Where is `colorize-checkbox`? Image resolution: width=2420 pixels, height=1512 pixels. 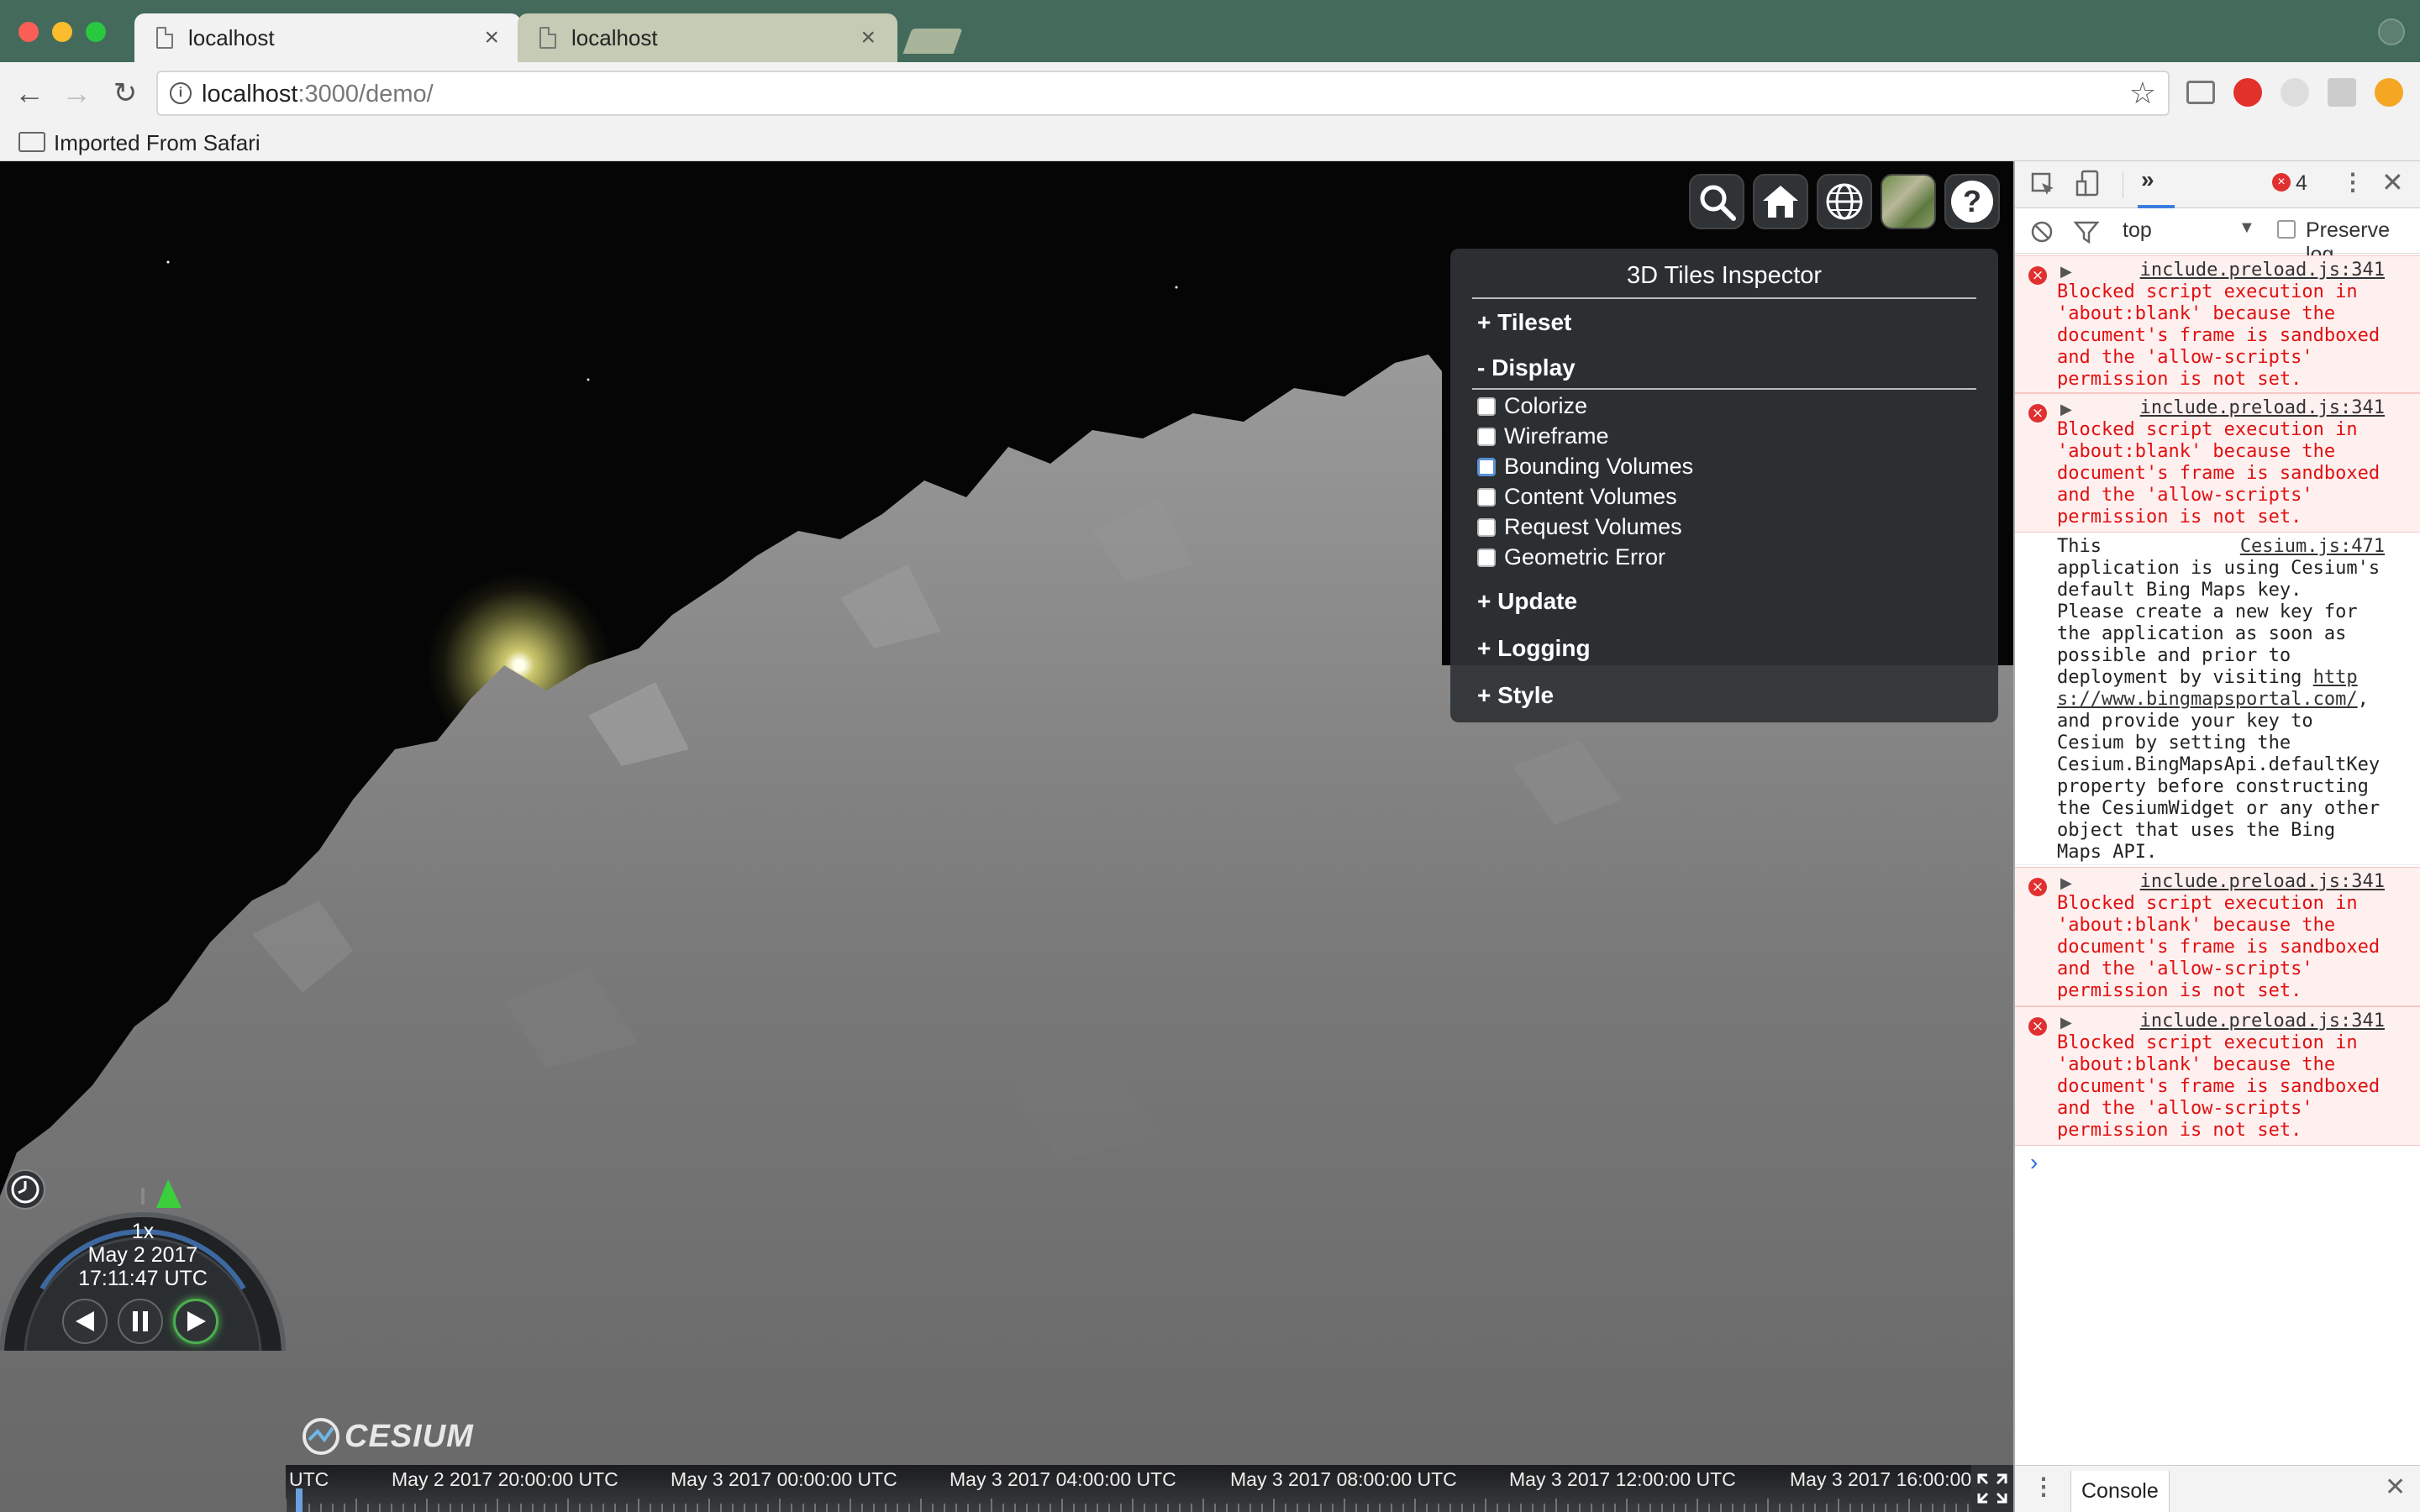
colorize-checkbox is located at coordinates (1486, 406).